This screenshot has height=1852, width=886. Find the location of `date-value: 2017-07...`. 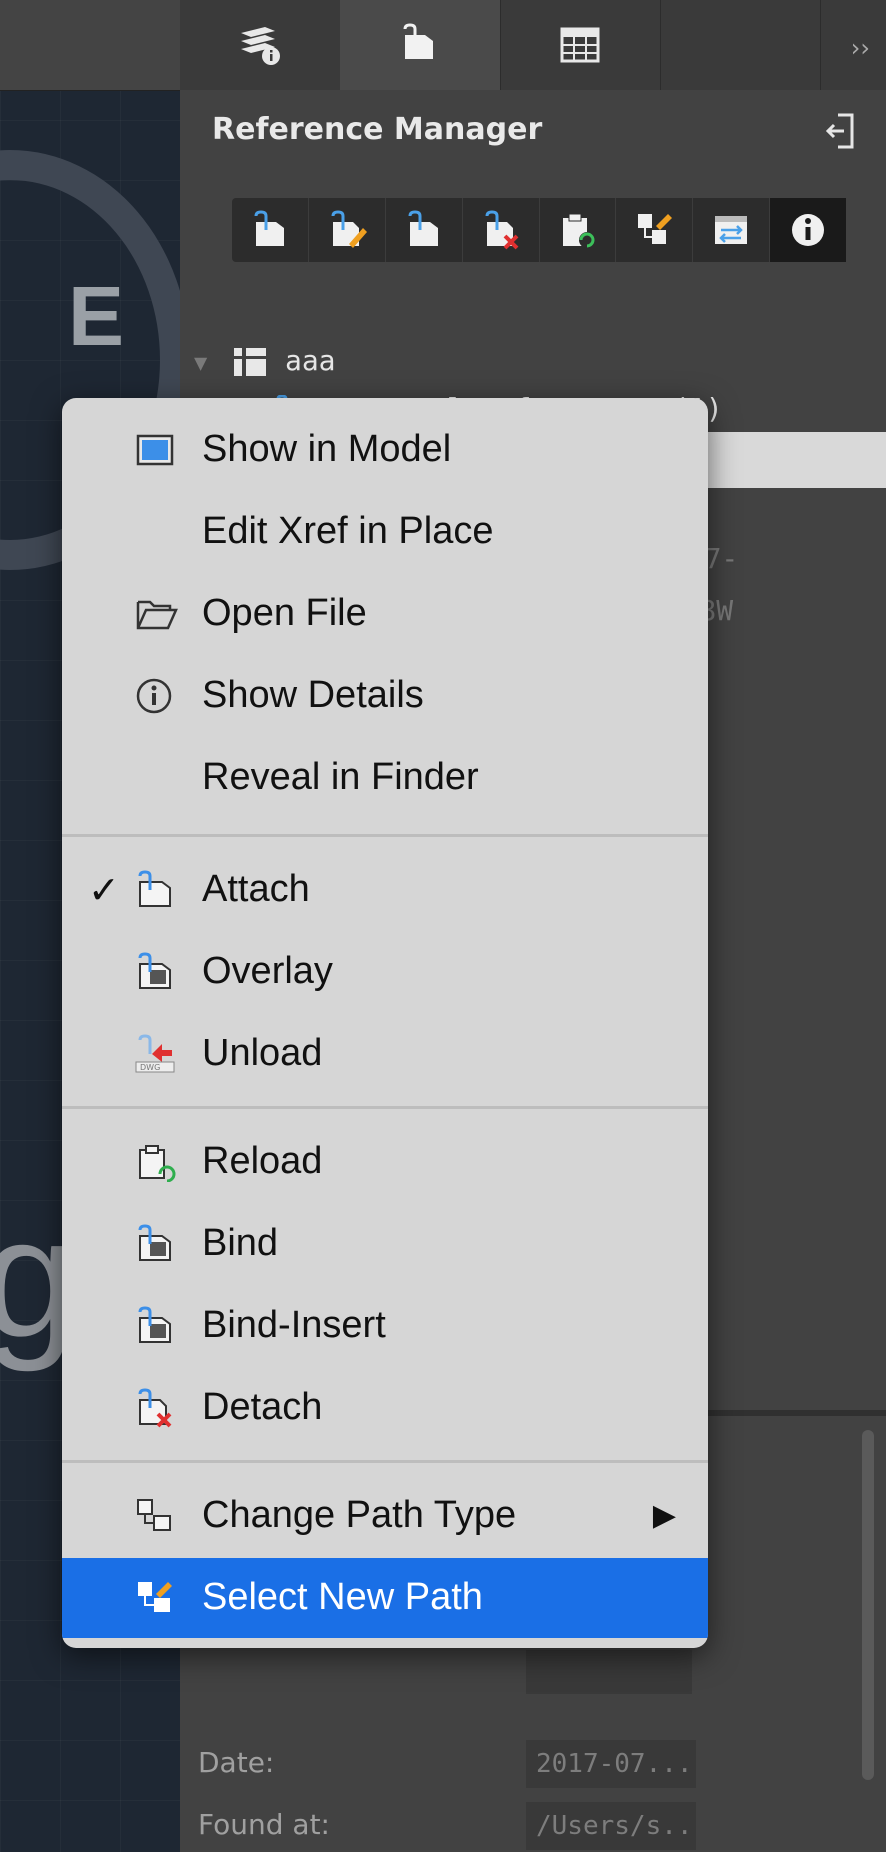

date-value: 2017-07... is located at coordinates (611, 1764).